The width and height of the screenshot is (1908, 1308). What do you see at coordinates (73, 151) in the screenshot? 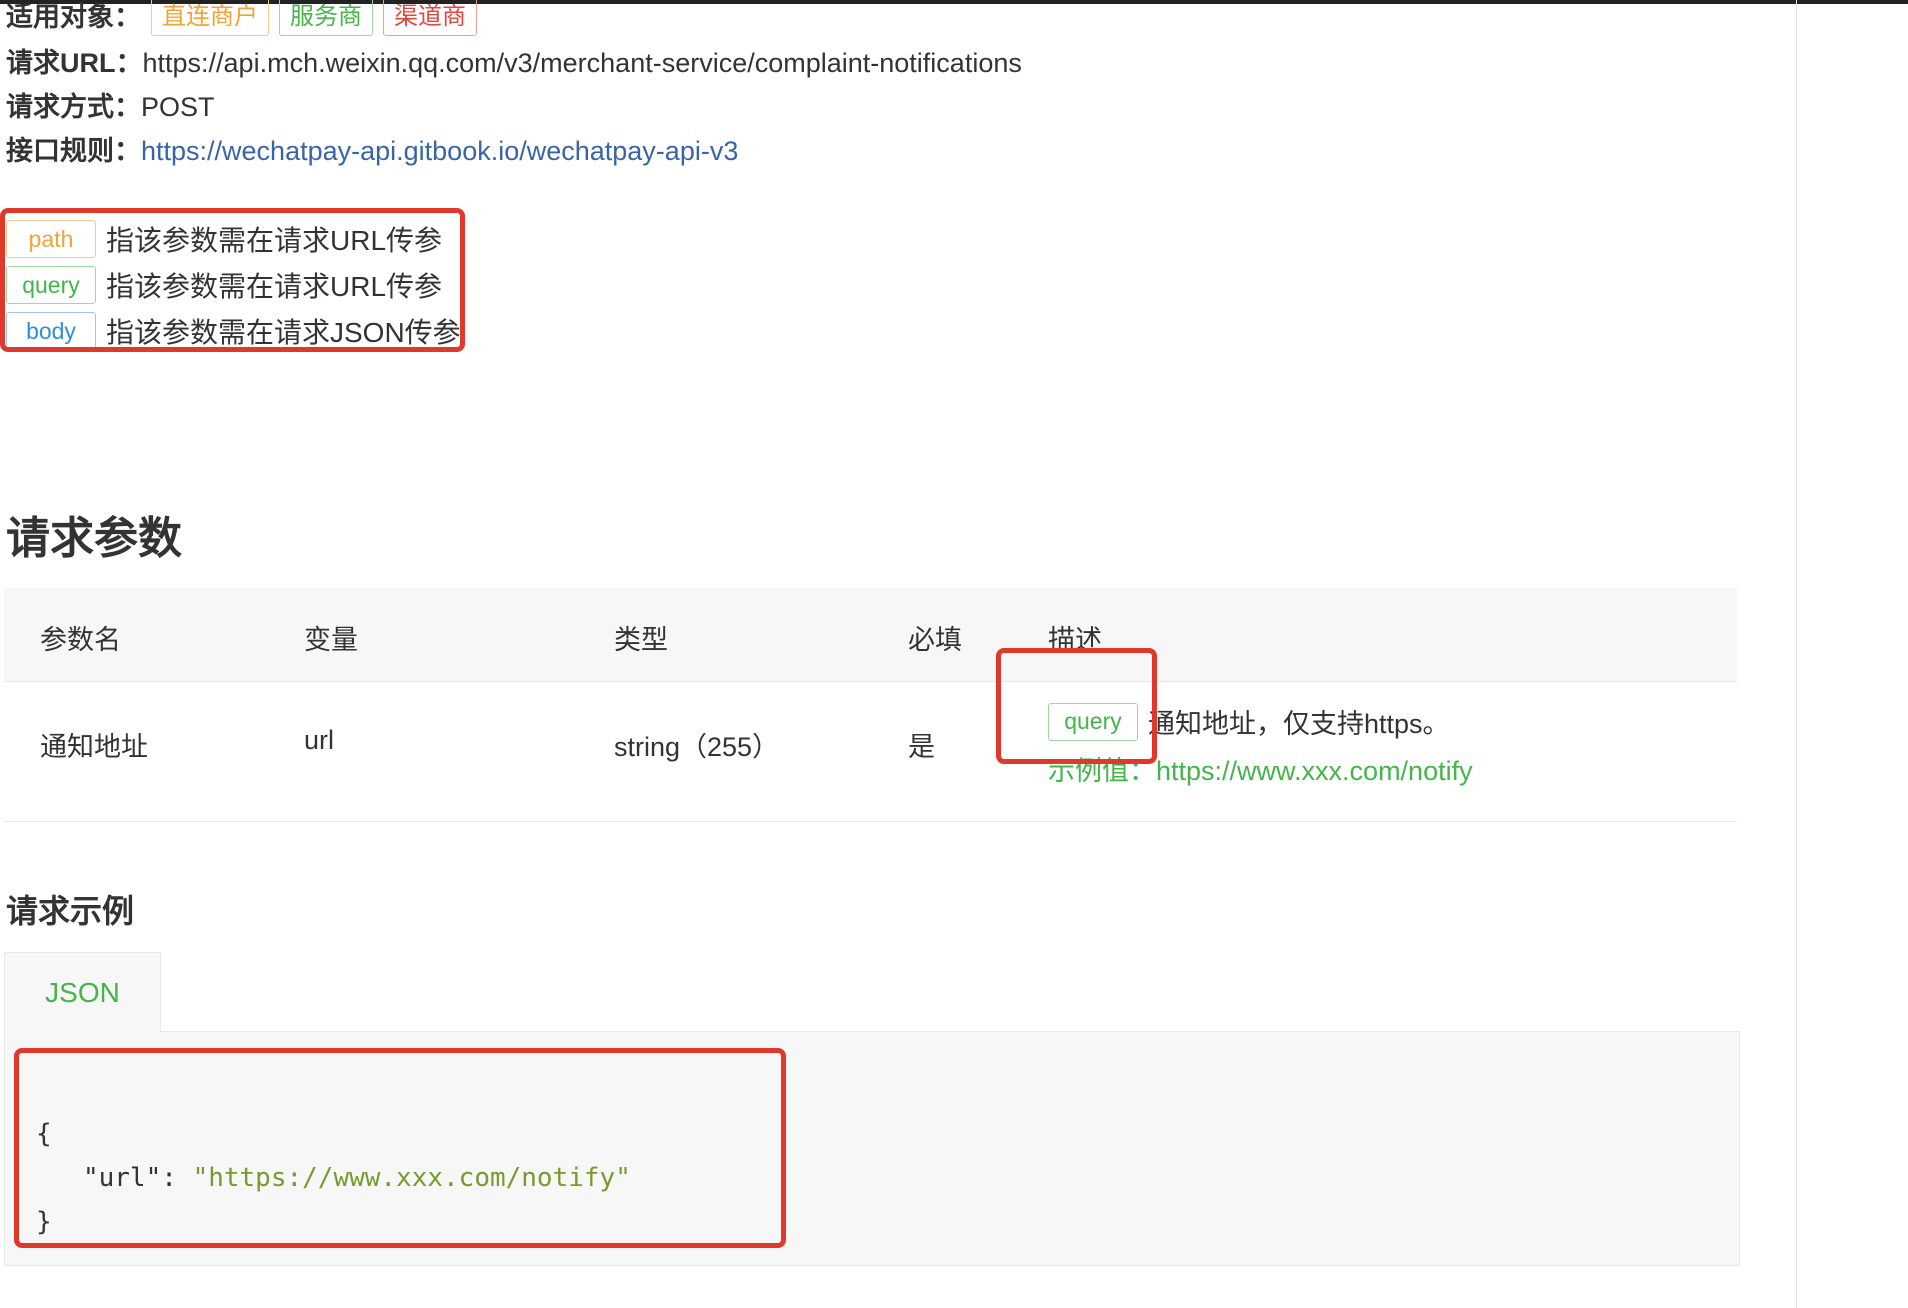
I see `api-rules-label: 接口规则：` at bounding box center [73, 151].